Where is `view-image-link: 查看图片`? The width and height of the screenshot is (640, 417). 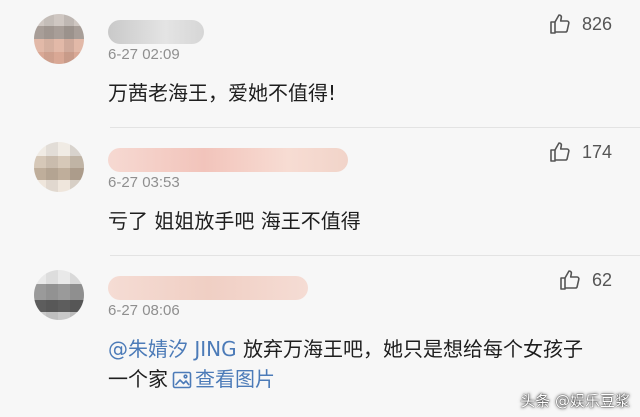 view-image-link: 查看图片 is located at coordinates (221, 379).